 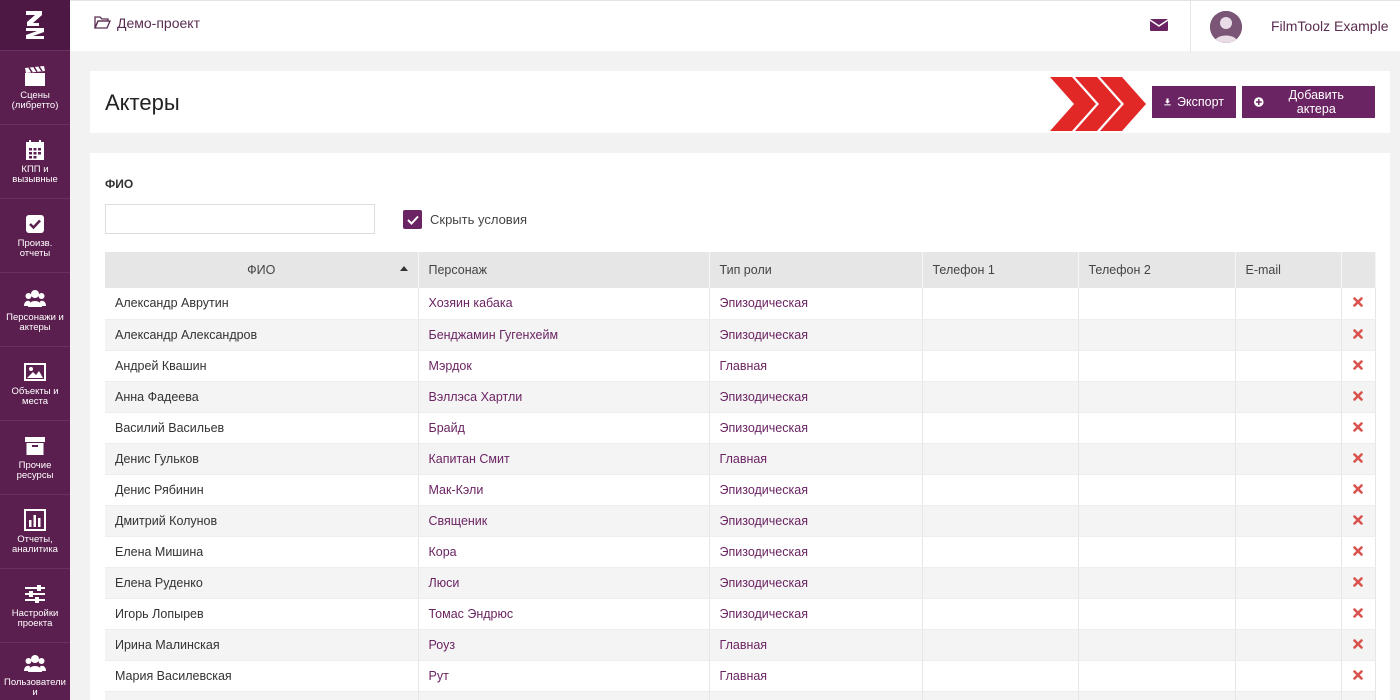 What do you see at coordinates (564, 397) in the screenshot?
I see `cell-character-link: Вэллэса Хартли` at bounding box center [564, 397].